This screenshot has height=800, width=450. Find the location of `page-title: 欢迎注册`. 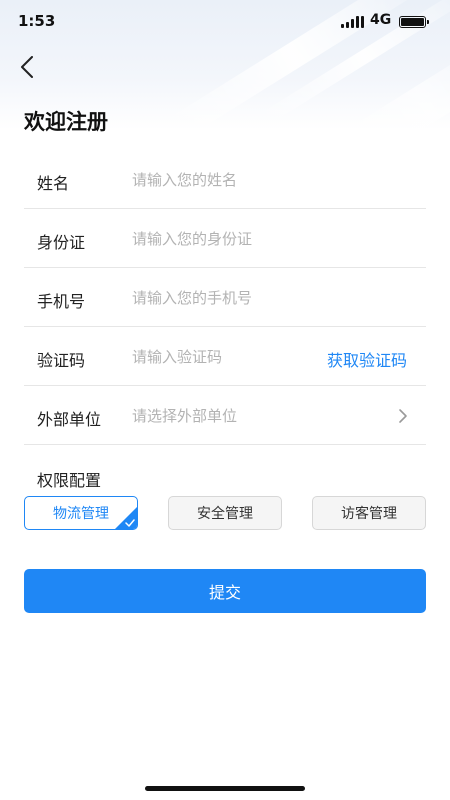

page-title: 欢迎注册 is located at coordinates (66, 122).